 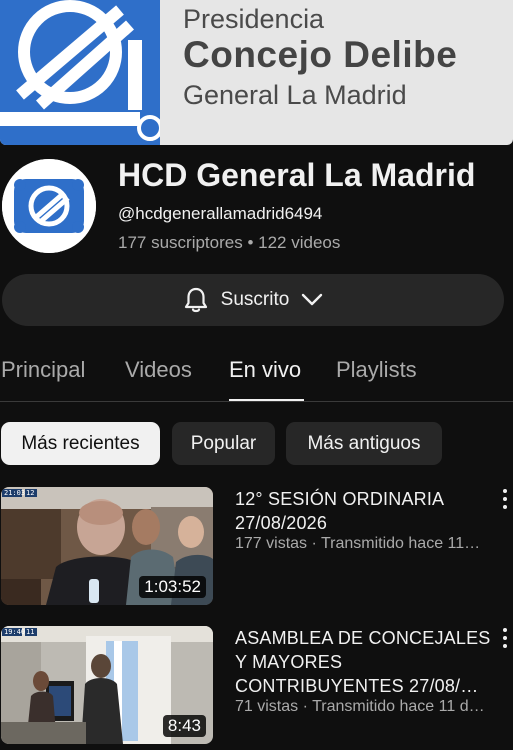 I want to click on video-duration: 8:43, so click(x=184, y=726).